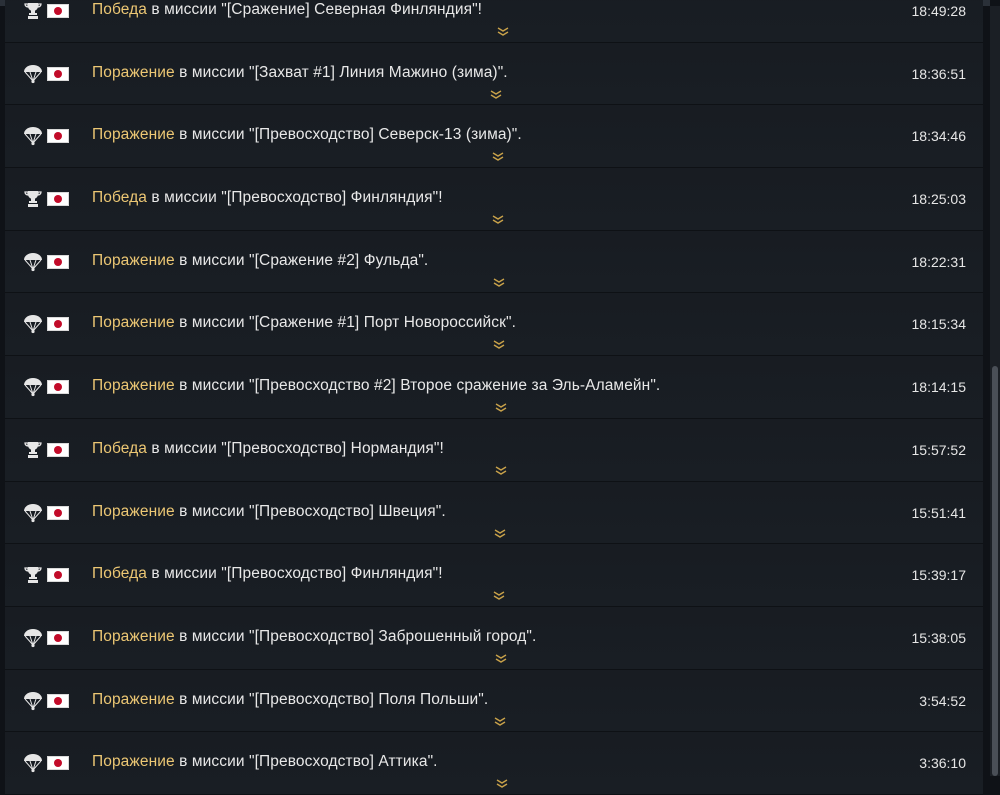  What do you see at coordinates (939, 512) in the screenshot?
I see `entry-timestamp: 15:51:41` at bounding box center [939, 512].